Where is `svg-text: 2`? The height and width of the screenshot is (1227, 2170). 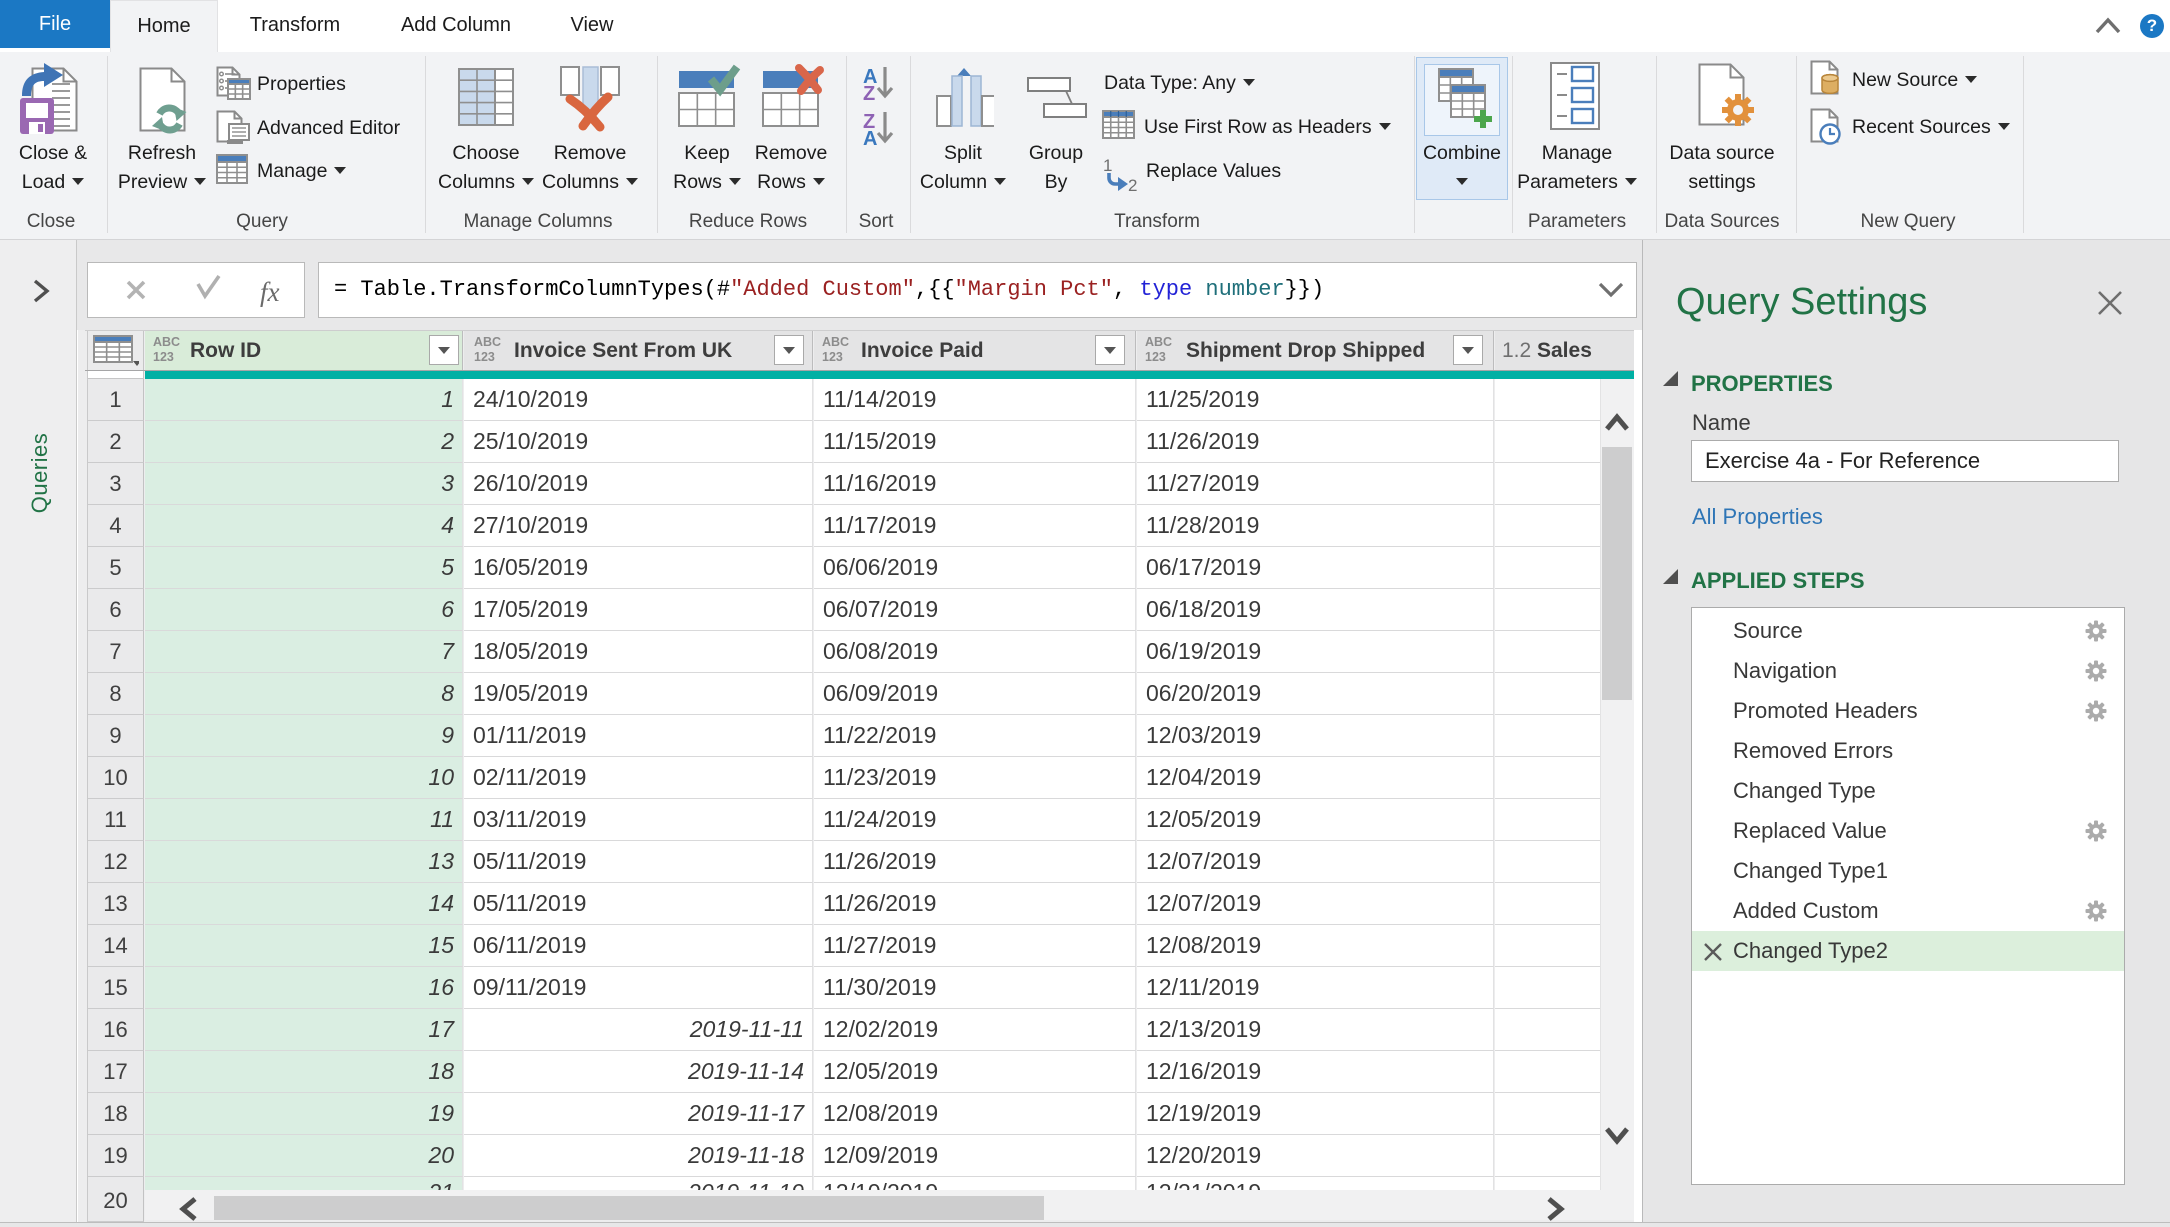 svg-text: 2 is located at coordinates (1132, 184).